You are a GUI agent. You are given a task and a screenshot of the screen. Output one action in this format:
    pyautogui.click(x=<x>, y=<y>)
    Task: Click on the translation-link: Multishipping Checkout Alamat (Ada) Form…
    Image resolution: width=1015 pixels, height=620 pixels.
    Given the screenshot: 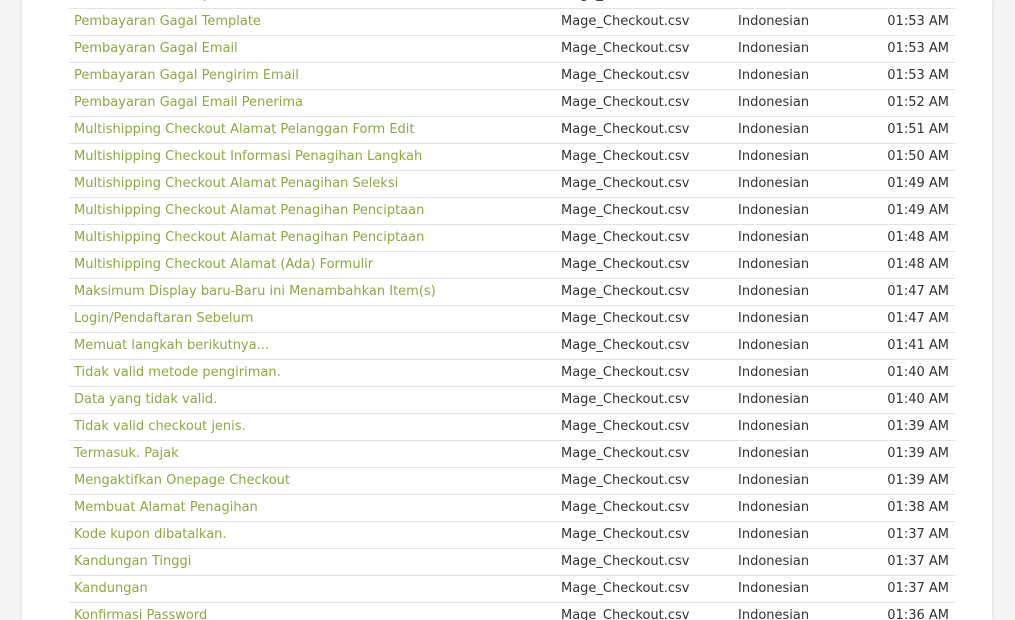 What is the action you would take?
    pyautogui.click(x=314, y=265)
    